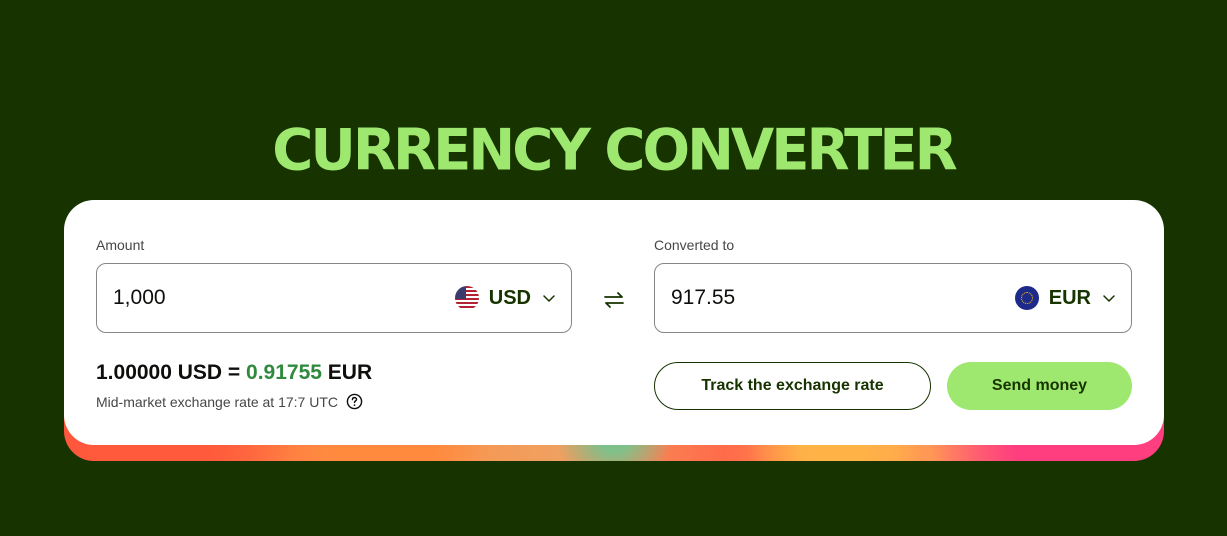 The width and height of the screenshot is (1227, 536). I want to click on eu-flag-icon, so click(1026, 298).